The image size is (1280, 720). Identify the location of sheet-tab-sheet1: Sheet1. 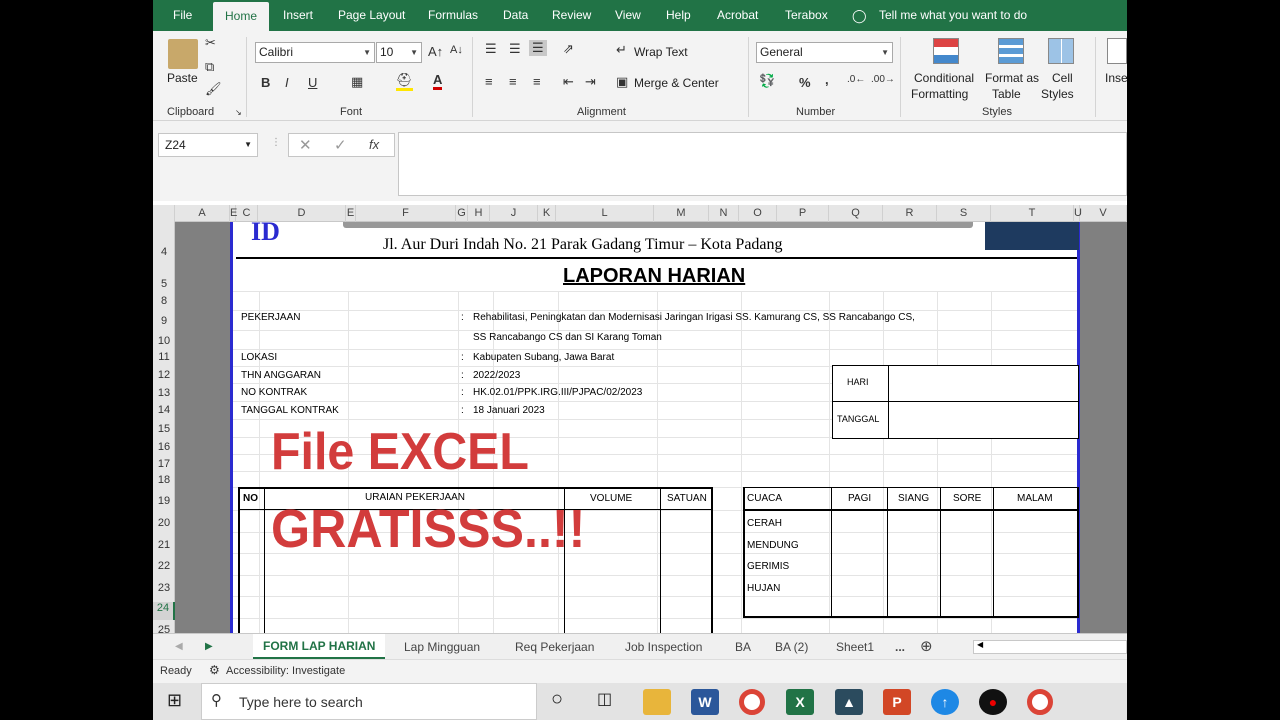
(855, 647).